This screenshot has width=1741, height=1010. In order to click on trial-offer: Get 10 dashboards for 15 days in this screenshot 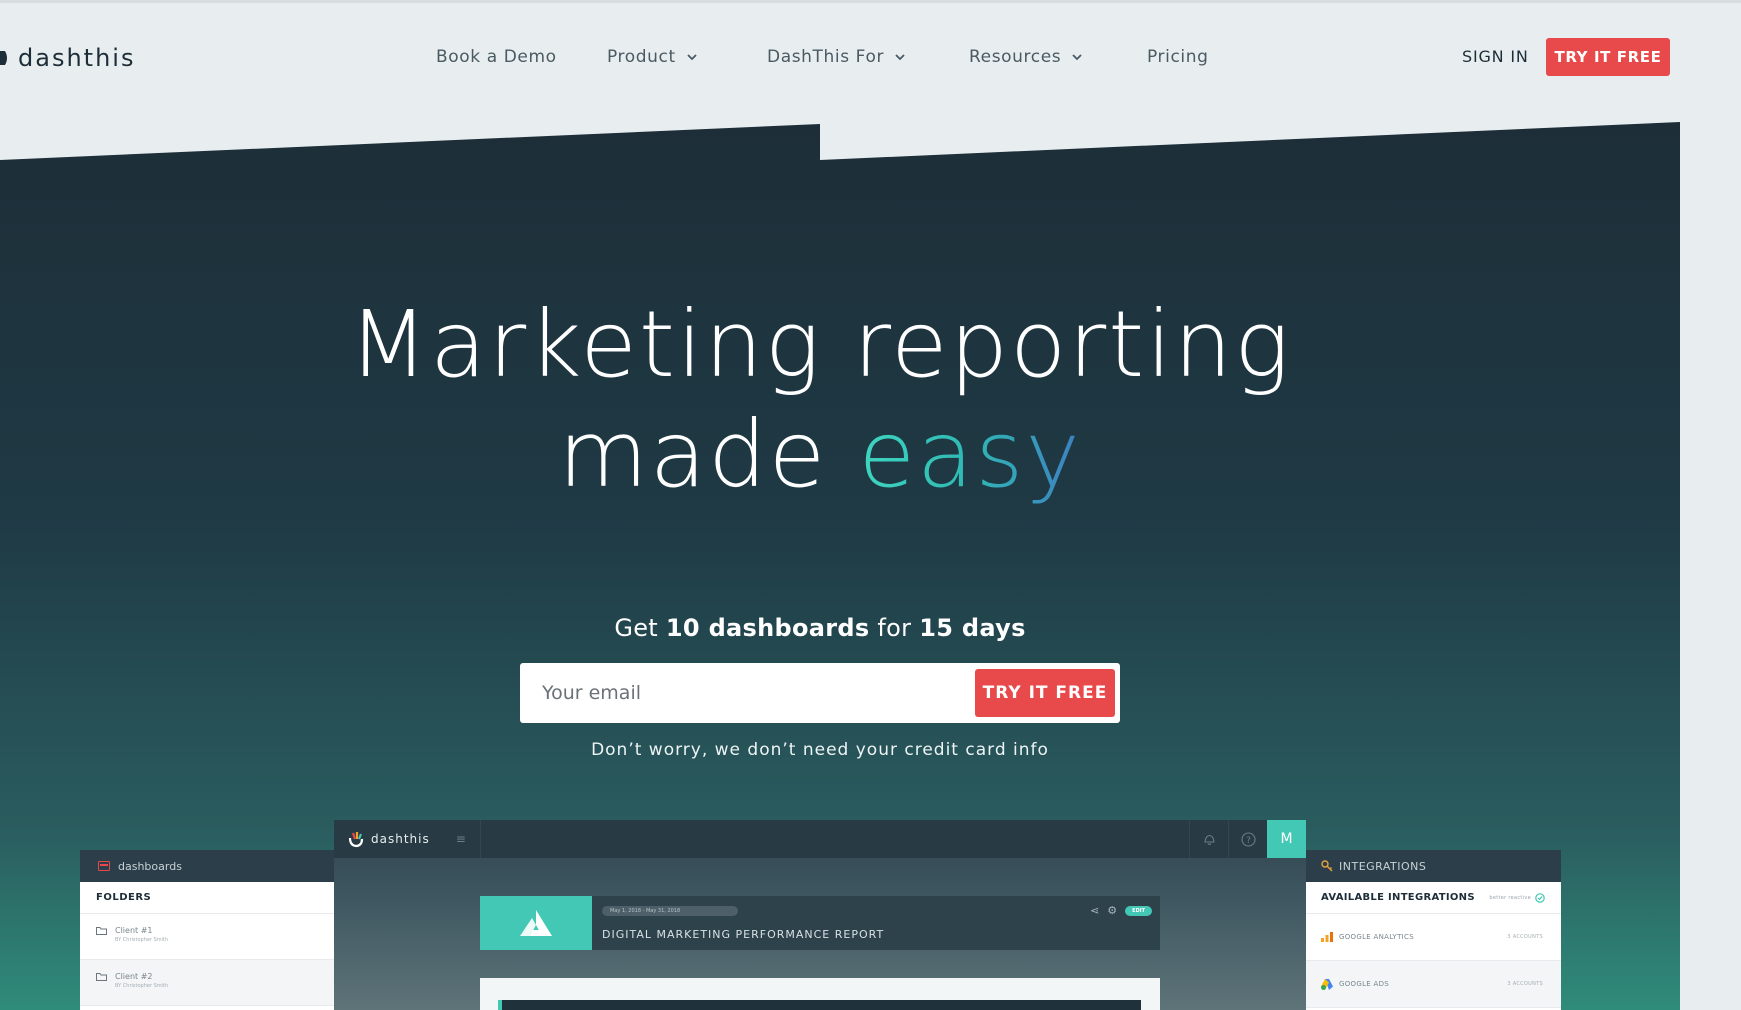, I will do `click(820, 628)`.